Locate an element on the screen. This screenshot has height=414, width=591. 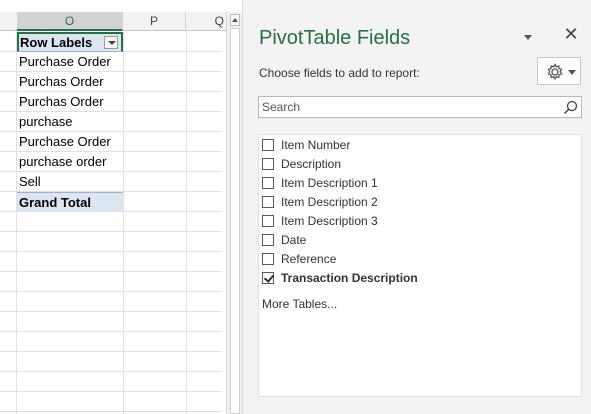
field-item-transaction-description: Transaction Description is located at coordinates (340, 277).